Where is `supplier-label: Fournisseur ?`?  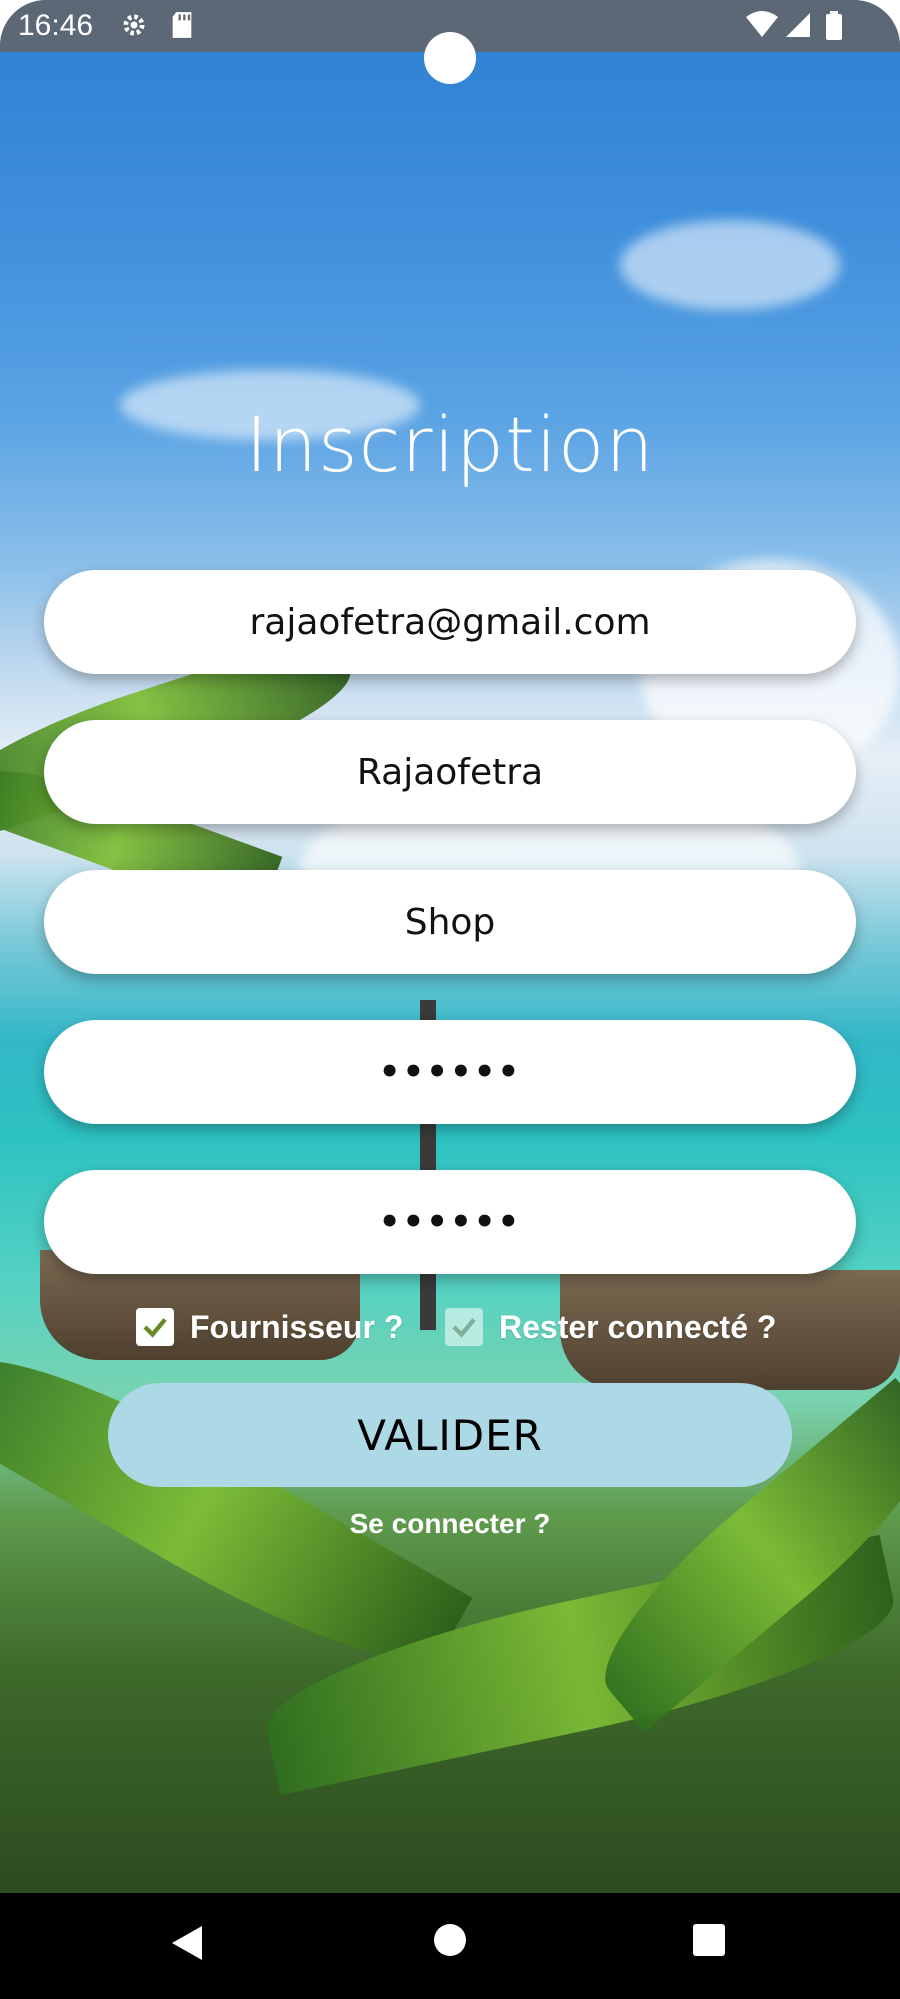
supplier-label: Fournisseur ? is located at coordinates (297, 1326).